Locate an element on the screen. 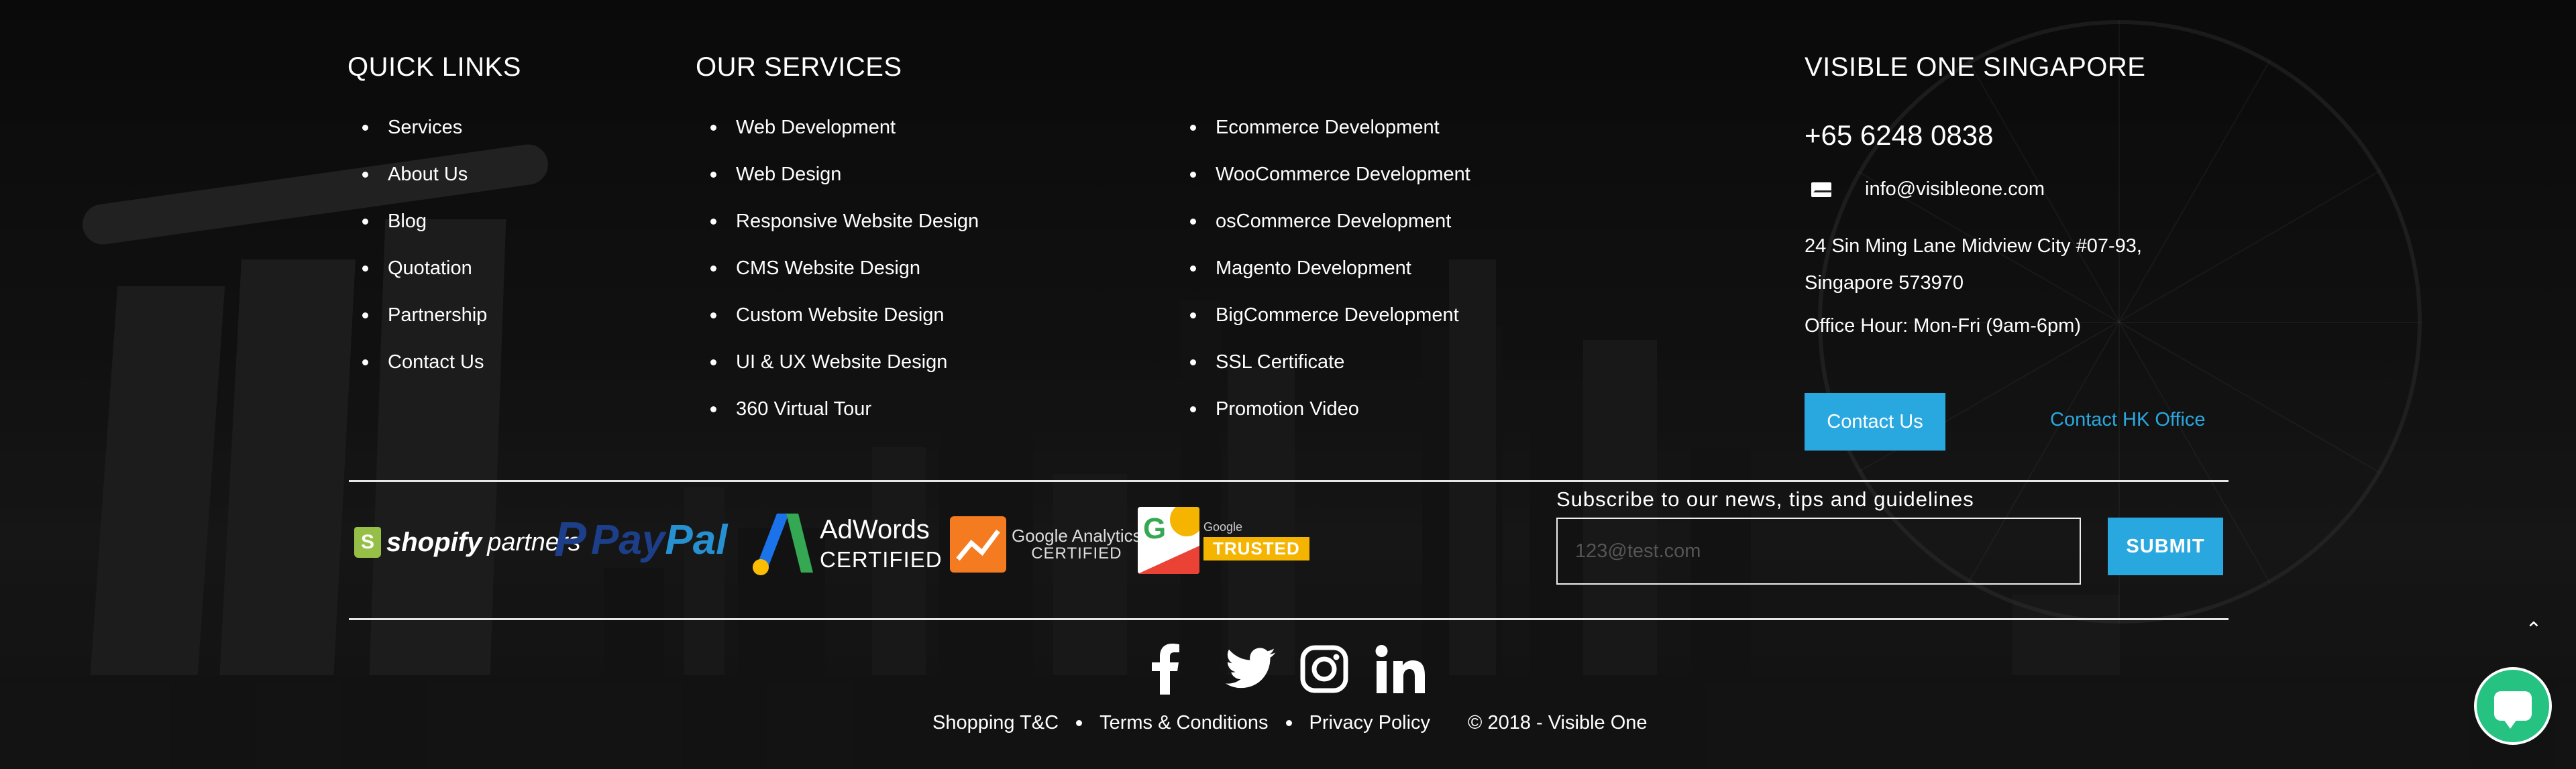 The image size is (2576, 769). twitter-icon is located at coordinates (1250, 668).